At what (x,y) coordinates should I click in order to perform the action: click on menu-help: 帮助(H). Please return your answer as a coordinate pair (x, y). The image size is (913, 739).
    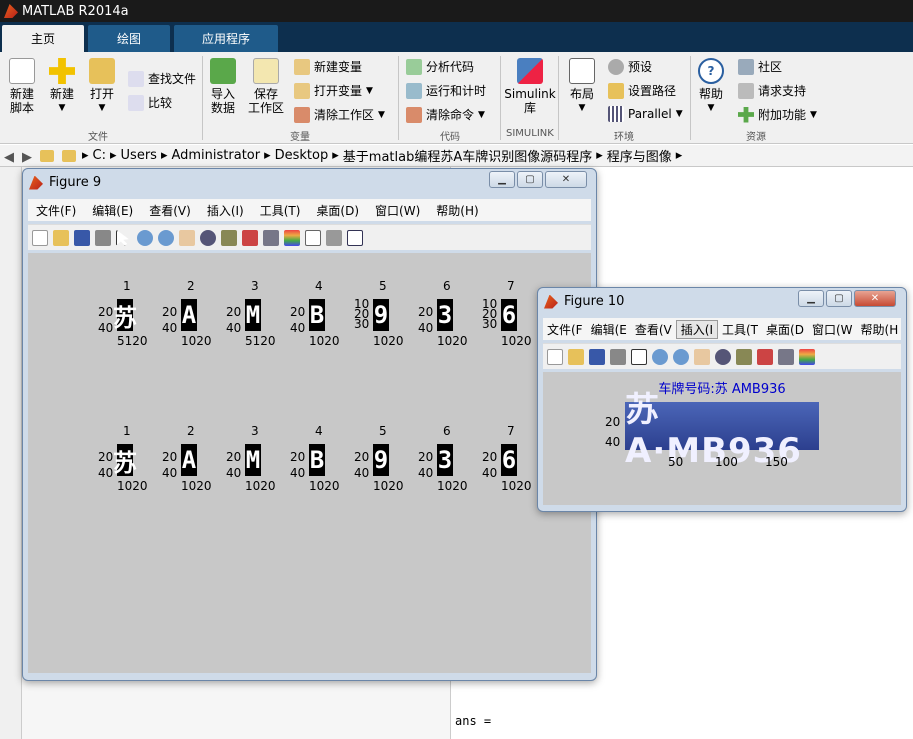
    Looking at the image, I should click on (457, 210).